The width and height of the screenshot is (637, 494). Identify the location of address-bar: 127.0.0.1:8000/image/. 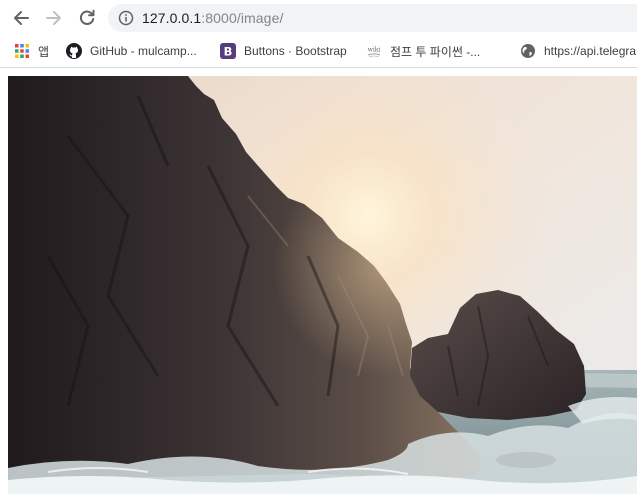
(372, 18).